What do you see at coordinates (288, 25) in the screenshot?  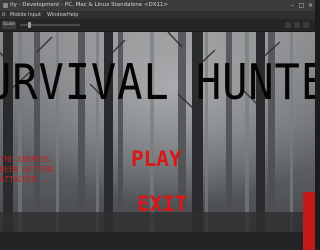 I see `maximize-on-play-toggle` at bounding box center [288, 25].